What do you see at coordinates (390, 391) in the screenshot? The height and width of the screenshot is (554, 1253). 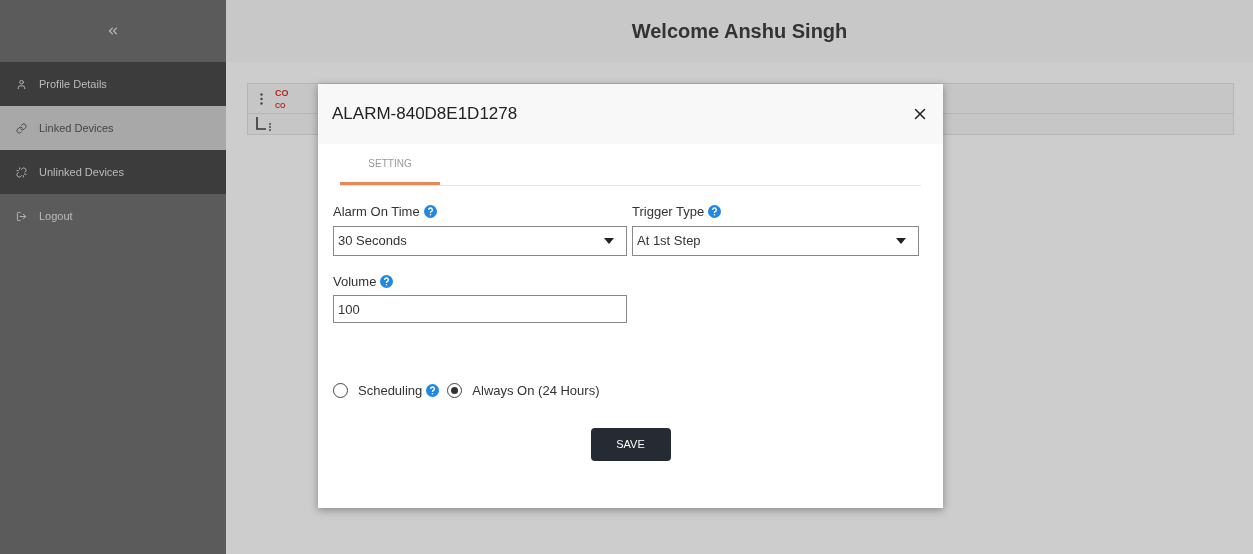 I see `radio-label: Scheduling` at bounding box center [390, 391].